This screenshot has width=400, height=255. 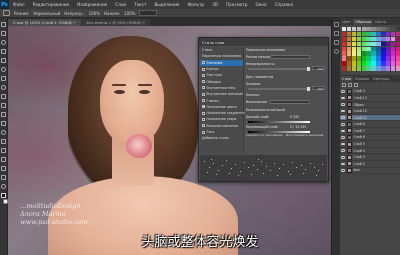 I want to click on menu-type: Текст, so click(x=140, y=4).